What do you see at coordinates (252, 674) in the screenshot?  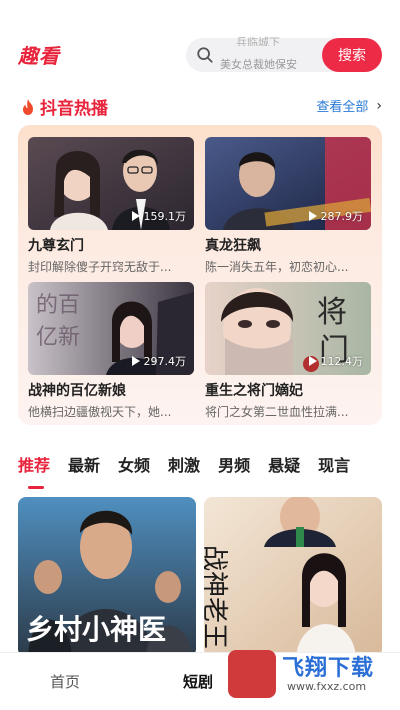 I see `watermark-logo` at bounding box center [252, 674].